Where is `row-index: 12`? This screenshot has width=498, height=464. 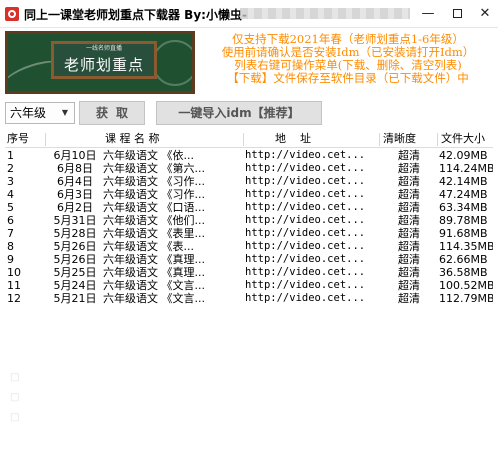
row-index: 12 is located at coordinates (14, 298).